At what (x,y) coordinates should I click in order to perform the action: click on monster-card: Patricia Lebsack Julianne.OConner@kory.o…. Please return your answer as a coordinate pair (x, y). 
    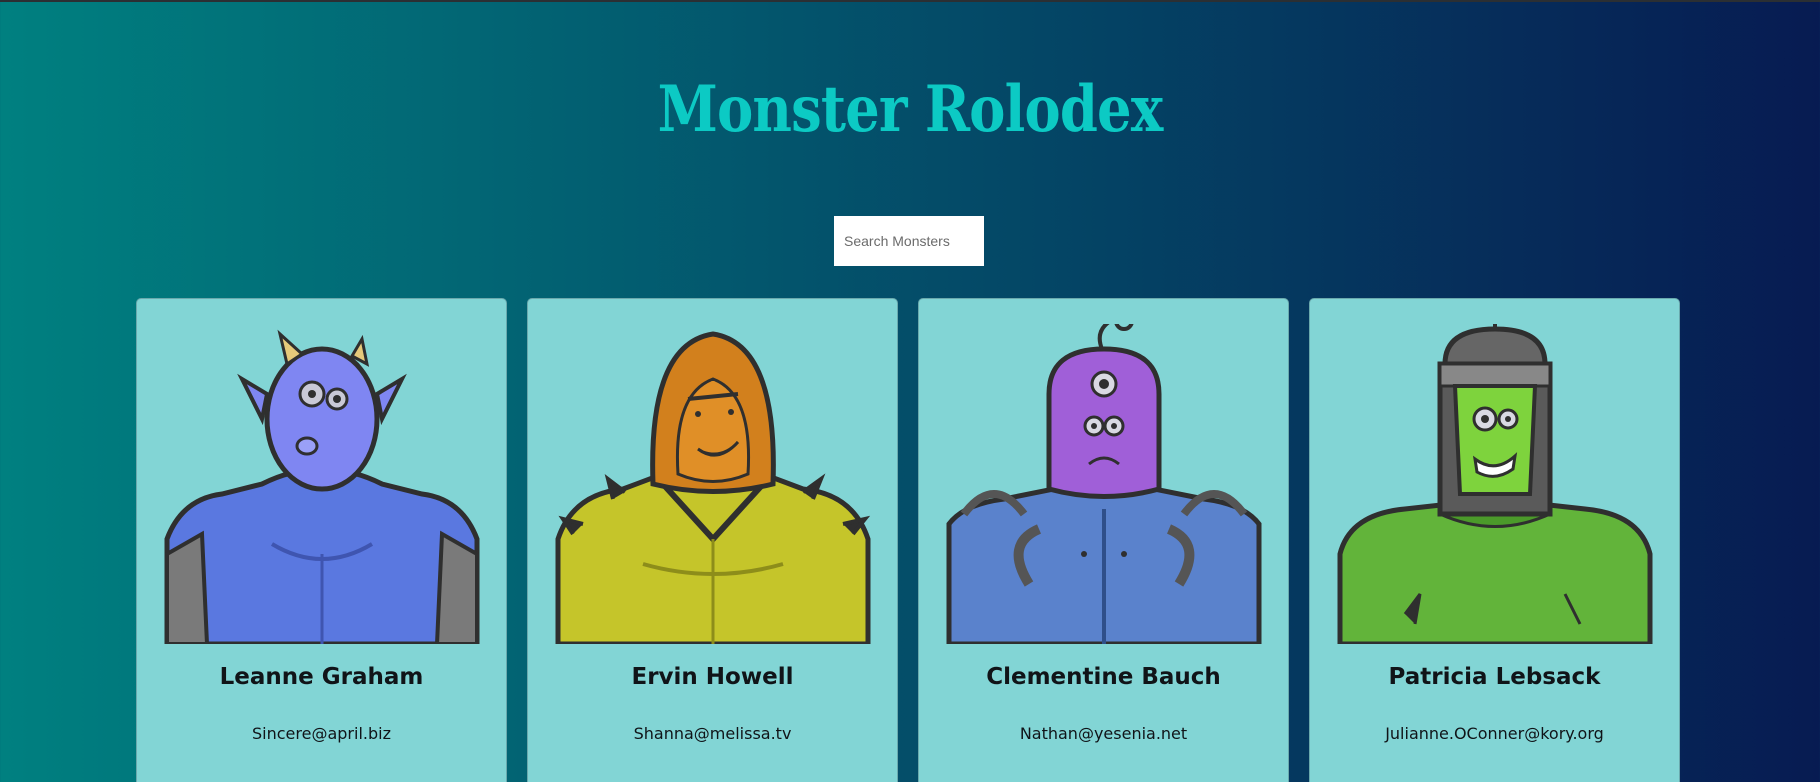
    Looking at the image, I should click on (1494, 540).